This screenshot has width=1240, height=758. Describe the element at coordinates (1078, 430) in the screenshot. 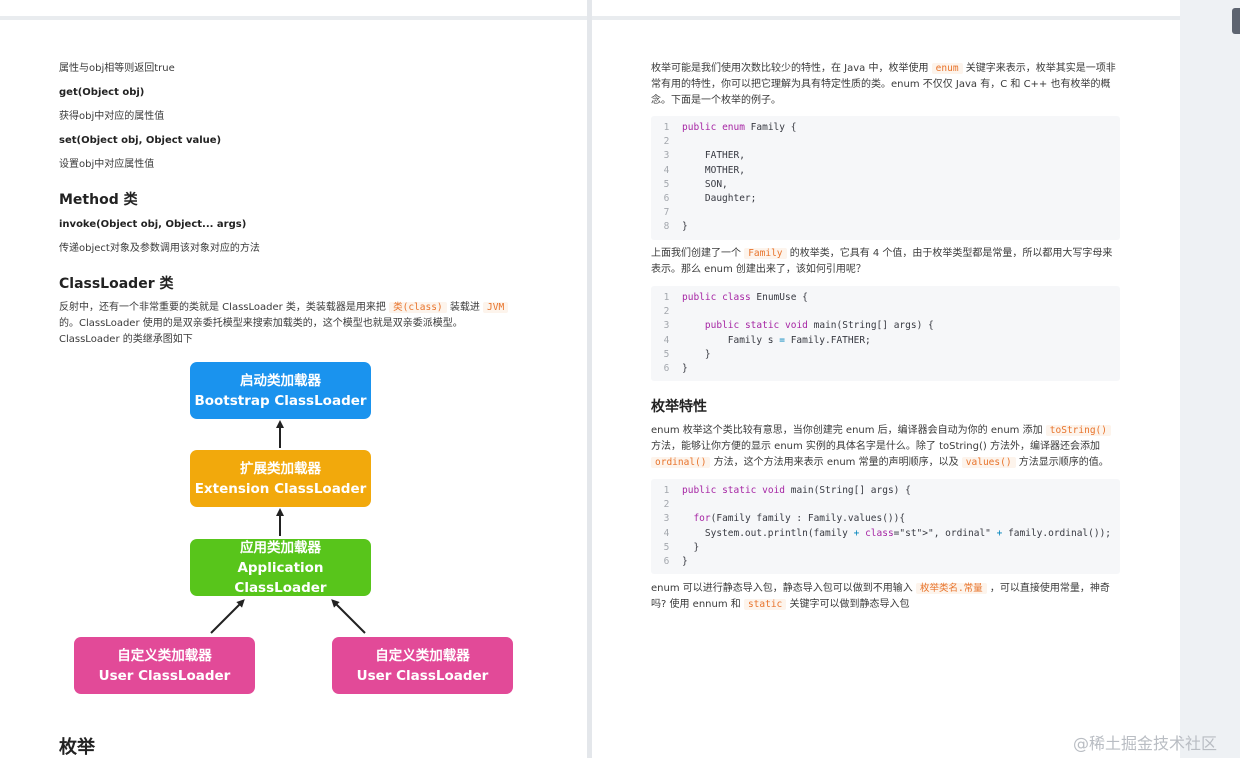

I see `inline-code: toString()` at that location.